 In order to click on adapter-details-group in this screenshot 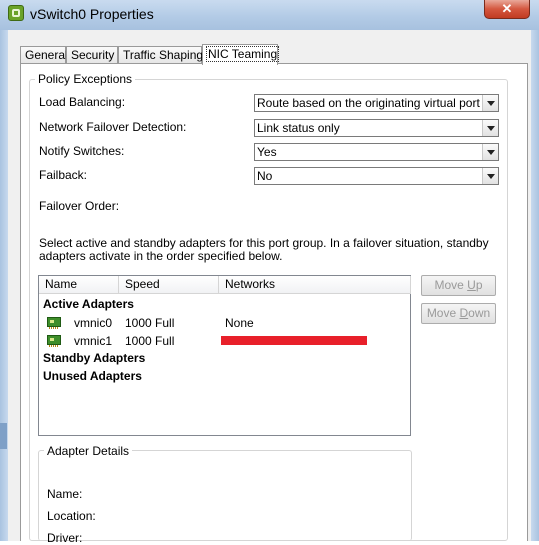, I will do `click(225, 495)`.